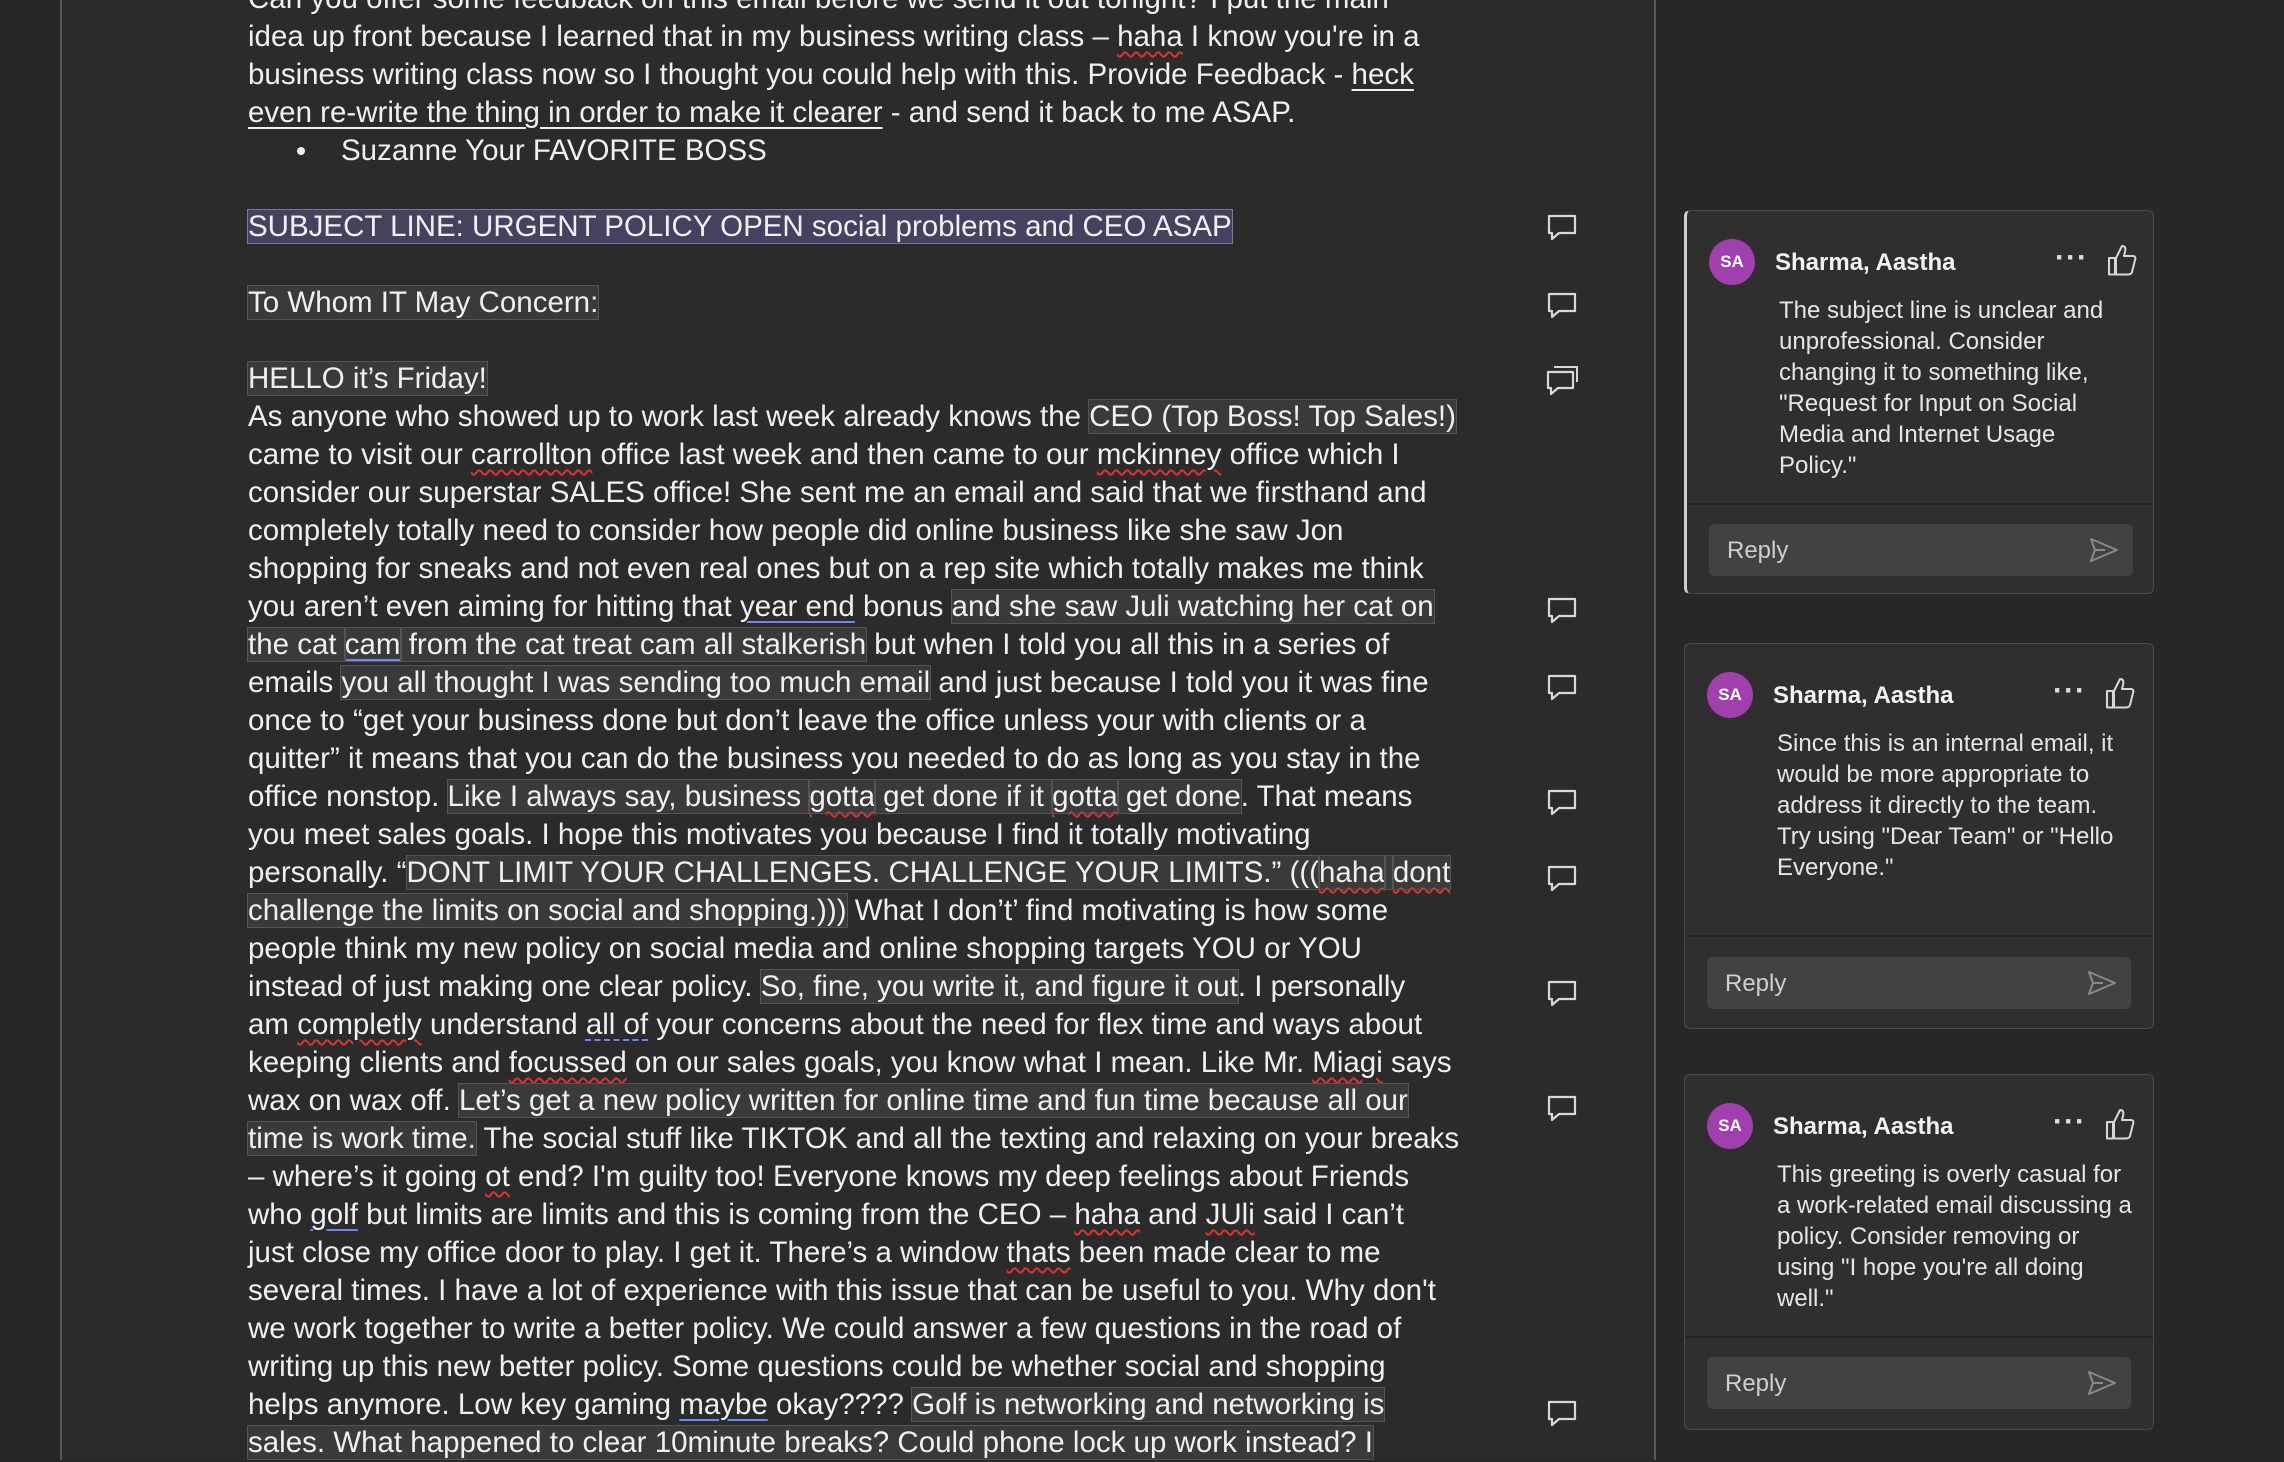 Image resolution: width=2284 pixels, height=1462 pixels. Describe the element at coordinates (1329, 1214) in the screenshot. I see `doc-text: said I can’t` at that location.